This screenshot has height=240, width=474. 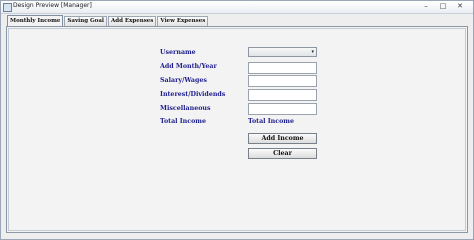 I want to click on username-label: Username, so click(x=178, y=52).